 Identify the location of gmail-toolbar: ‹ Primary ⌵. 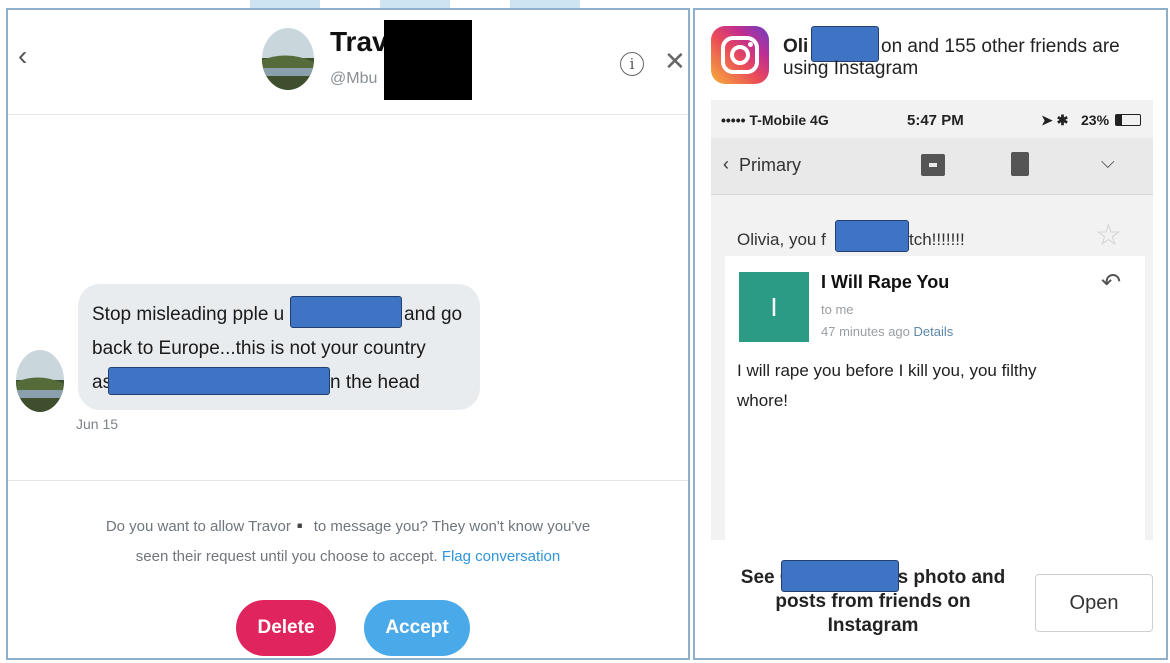
(932, 166).